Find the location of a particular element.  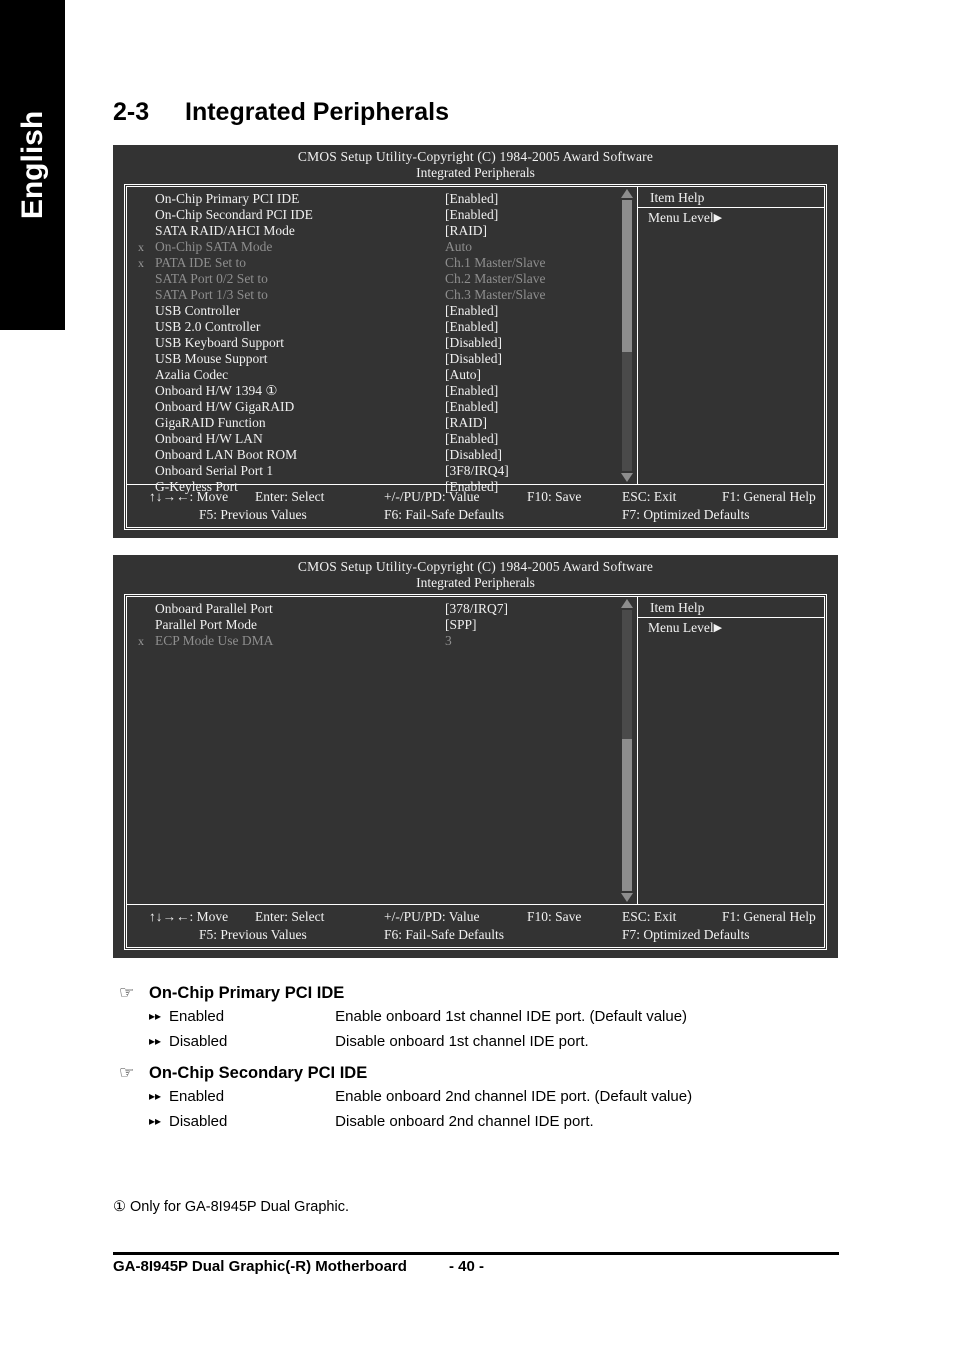

setting-row: Azalia Codec [Auto] is located at coordinates (372, 375).